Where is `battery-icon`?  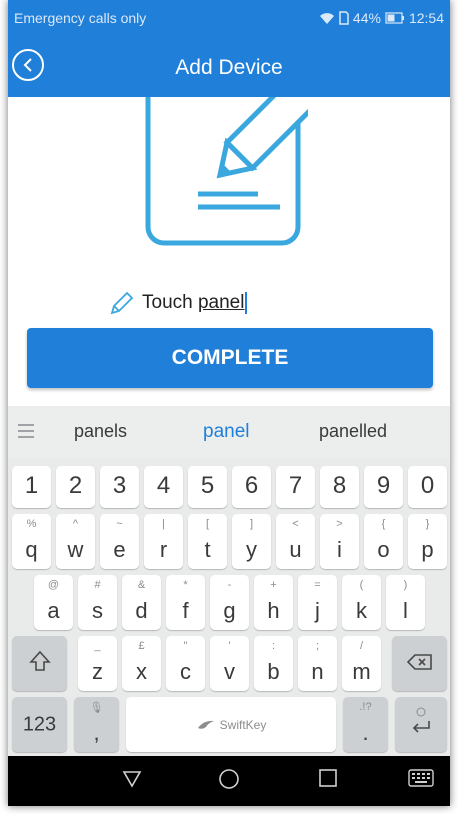 battery-icon is located at coordinates (394, 18).